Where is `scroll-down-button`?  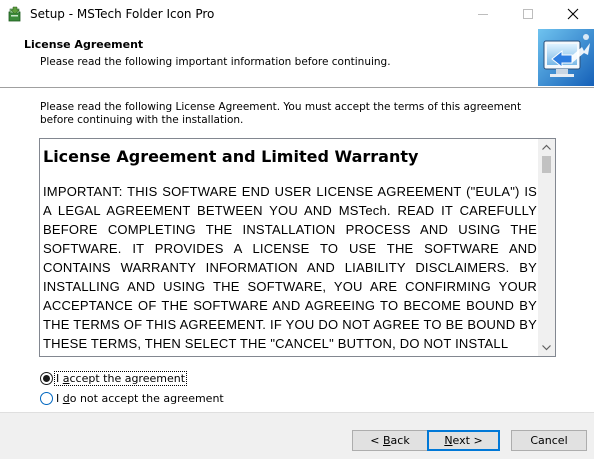
scroll-down-button is located at coordinates (546, 347).